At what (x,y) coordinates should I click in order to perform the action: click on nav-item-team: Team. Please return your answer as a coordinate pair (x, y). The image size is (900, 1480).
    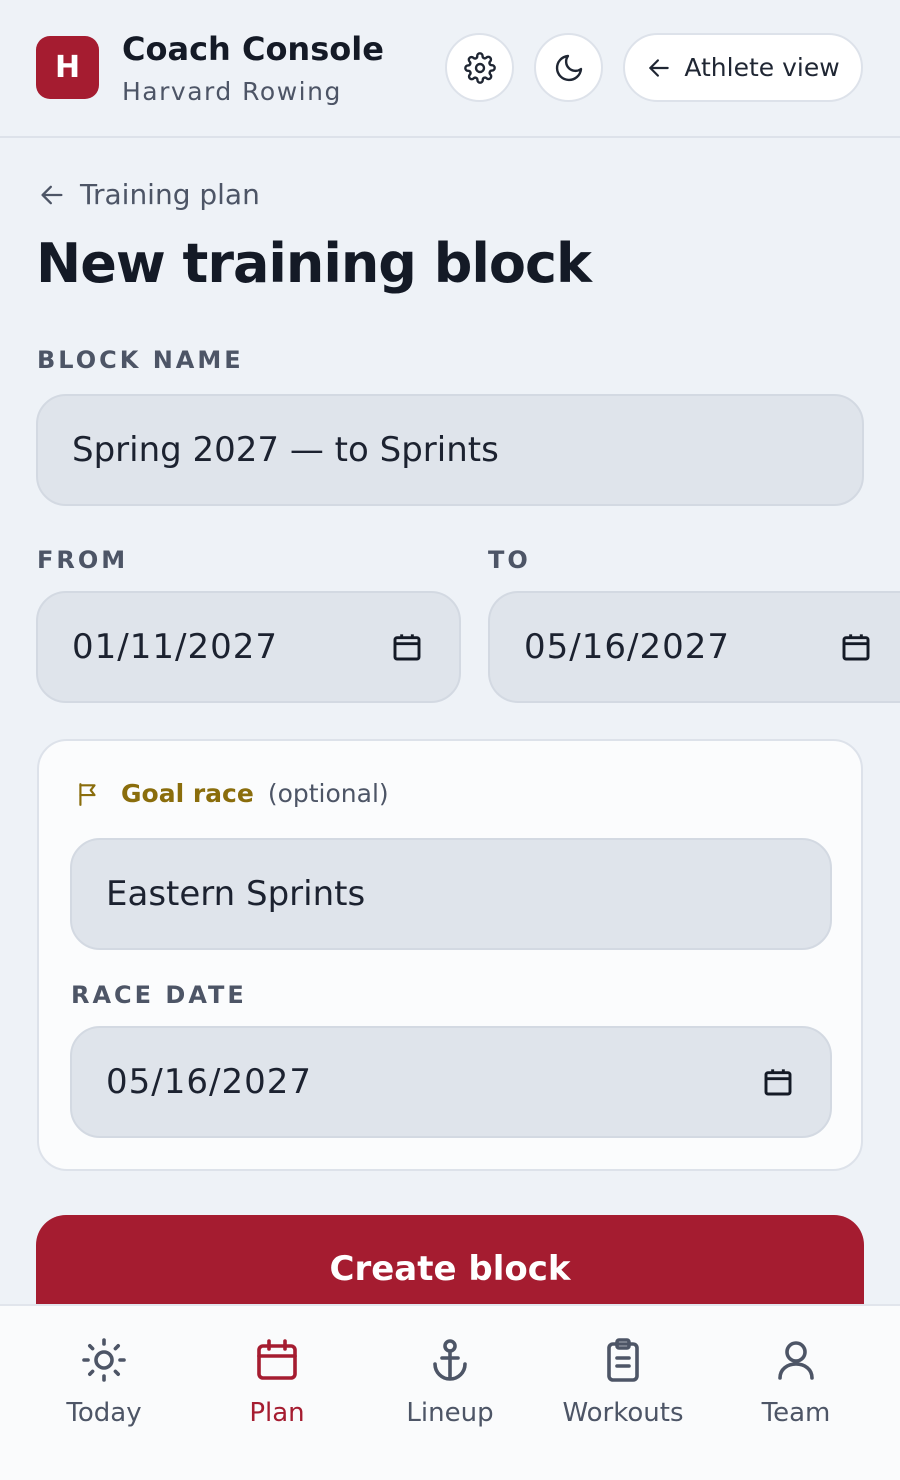
    Looking at the image, I should click on (796, 1382).